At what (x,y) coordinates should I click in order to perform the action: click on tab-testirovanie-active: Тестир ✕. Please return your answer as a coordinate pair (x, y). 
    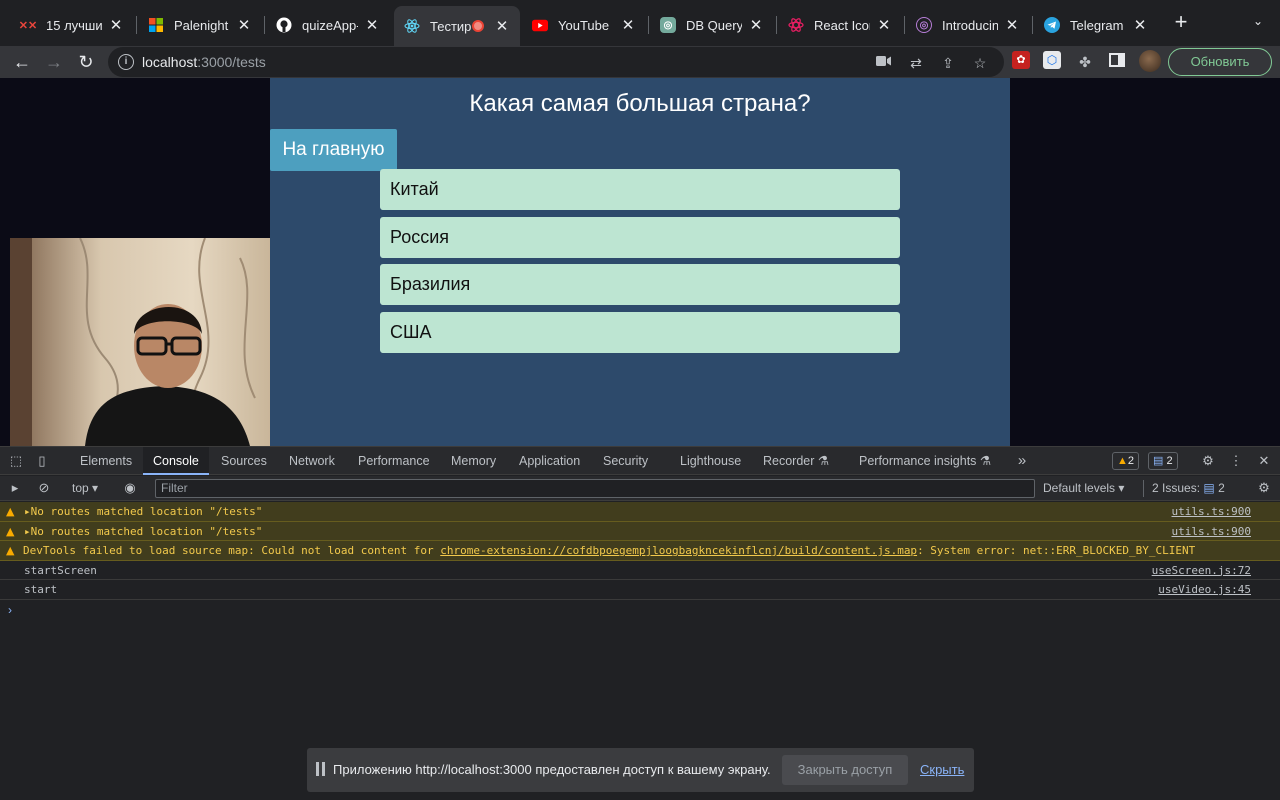
    Looking at the image, I should click on (457, 26).